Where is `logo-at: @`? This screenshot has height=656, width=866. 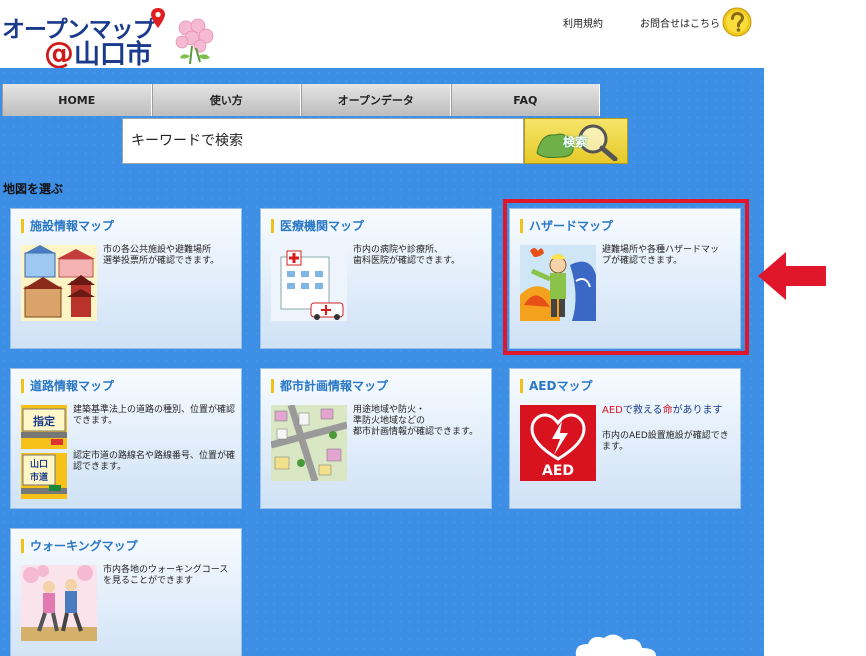
logo-at: @ is located at coordinates (59, 53).